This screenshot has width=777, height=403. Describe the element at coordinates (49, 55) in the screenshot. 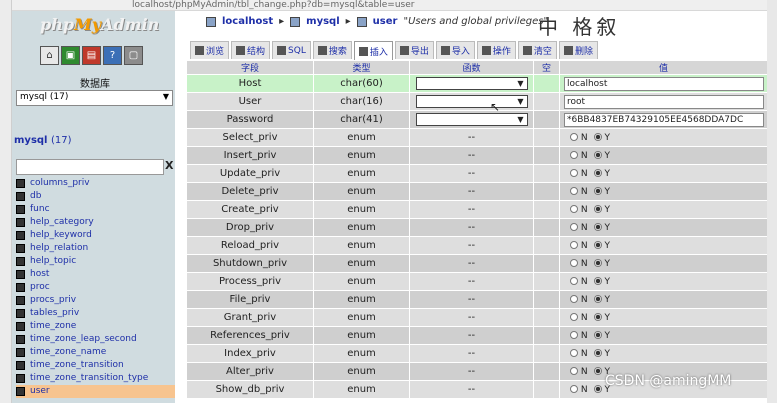

I see `home-icon: ⌂` at that location.